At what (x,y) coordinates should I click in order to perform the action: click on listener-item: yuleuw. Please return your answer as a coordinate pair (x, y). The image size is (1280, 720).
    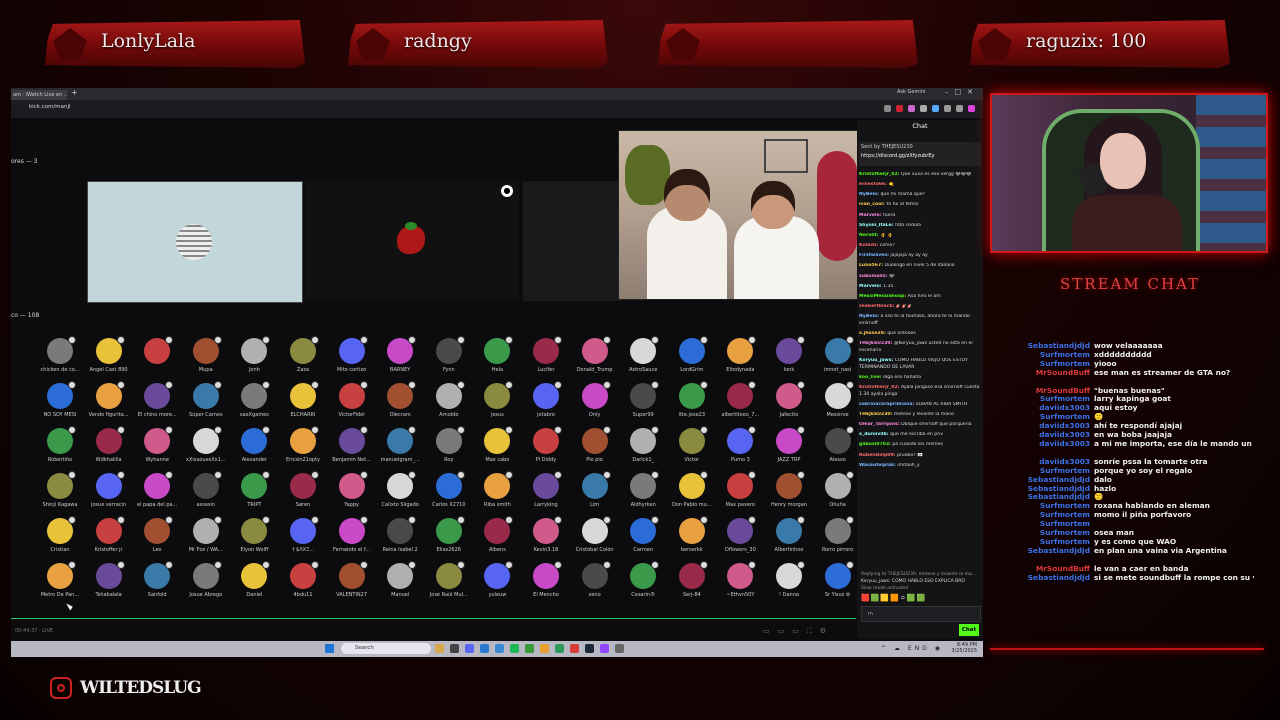
    Looking at the image, I should click on (497, 579).